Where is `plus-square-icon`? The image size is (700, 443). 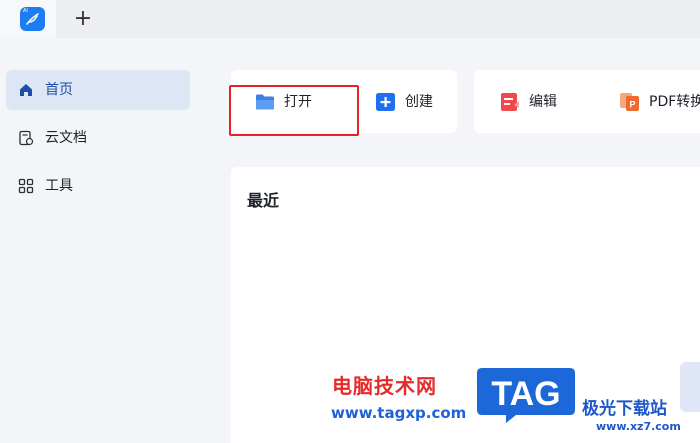 plus-square-icon is located at coordinates (385, 102).